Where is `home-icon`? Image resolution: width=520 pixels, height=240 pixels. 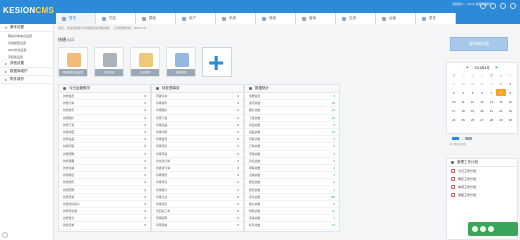
home-icon is located at coordinates (483, 6).